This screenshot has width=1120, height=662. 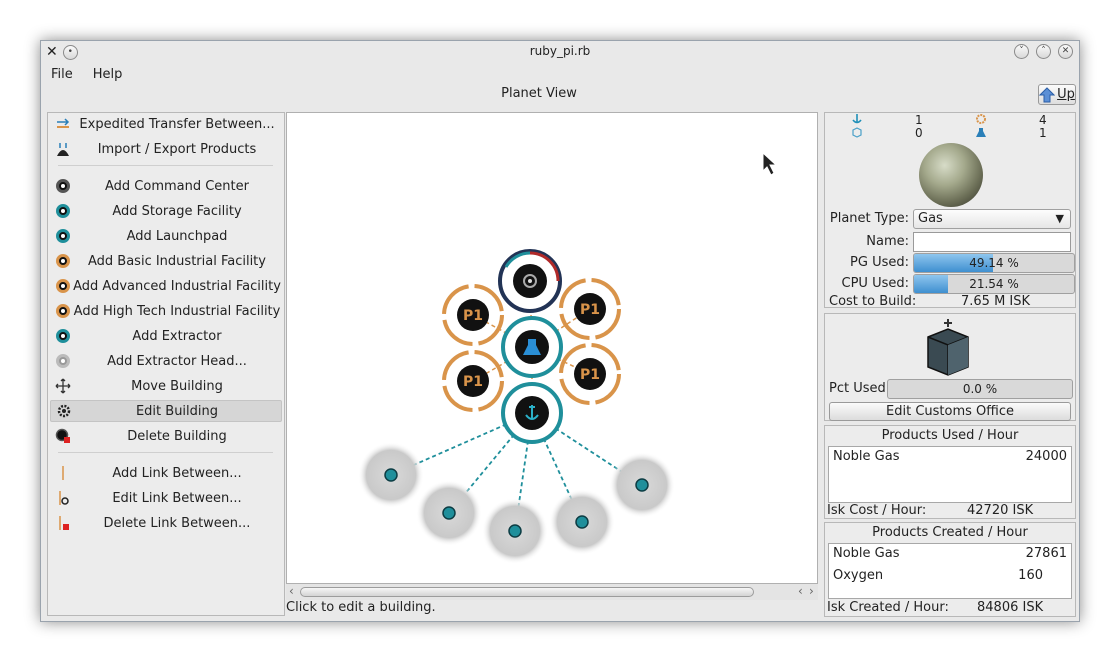 I want to click on extractor-heads, so click(x=516, y=503).